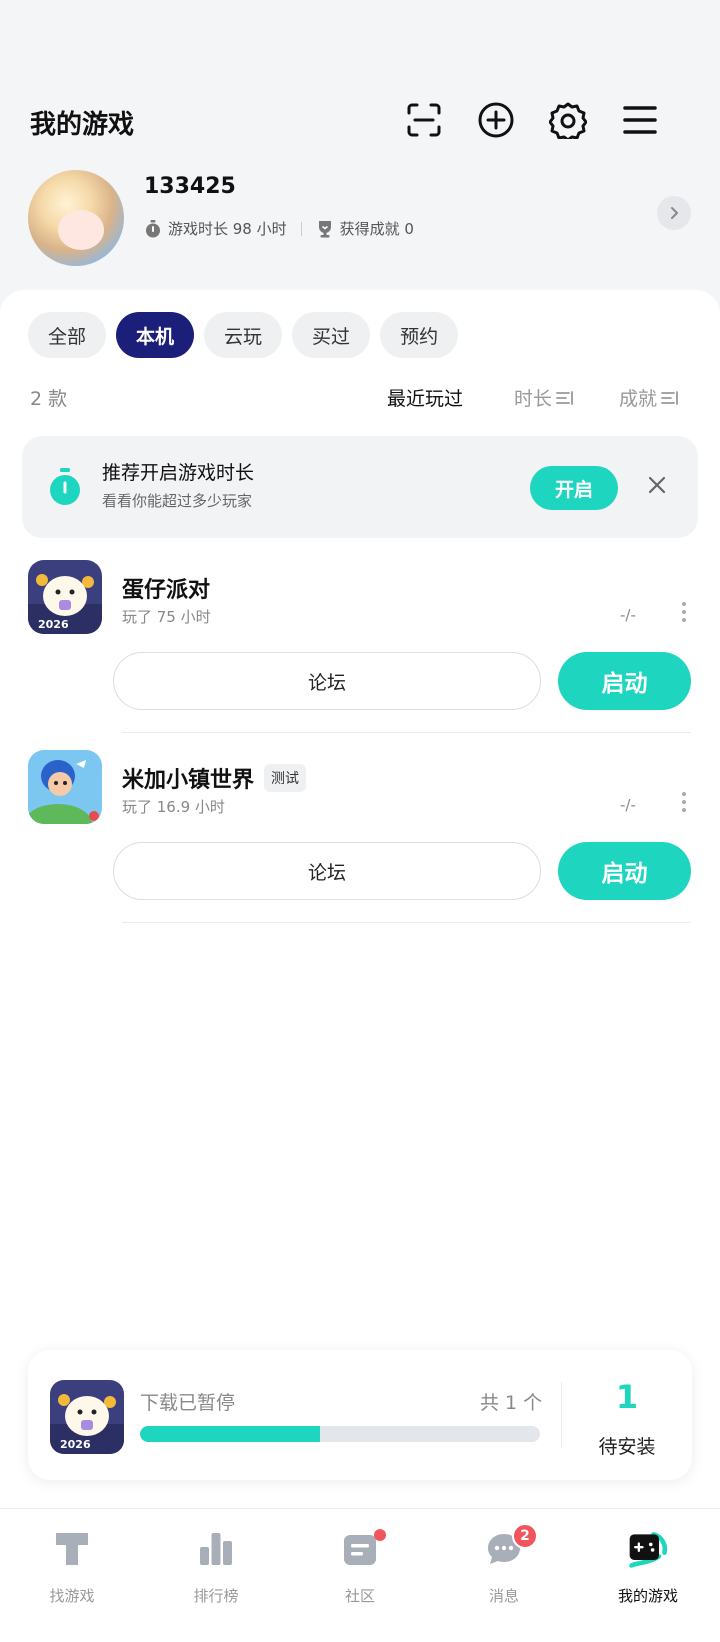 The height and width of the screenshot is (1642, 720). Describe the element at coordinates (331, 335) in the screenshot. I see `filter-purchased: 买过` at that location.